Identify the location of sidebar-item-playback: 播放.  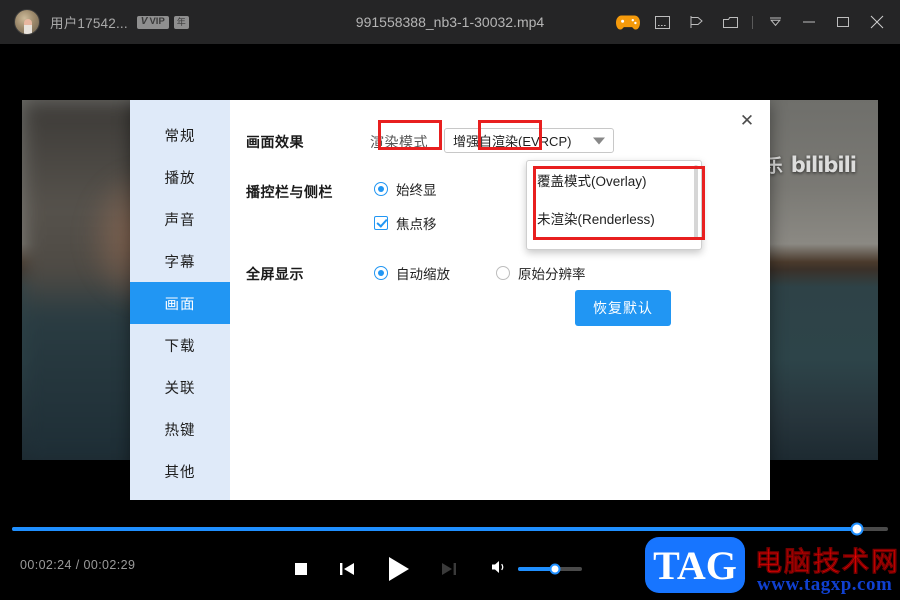
(180, 177).